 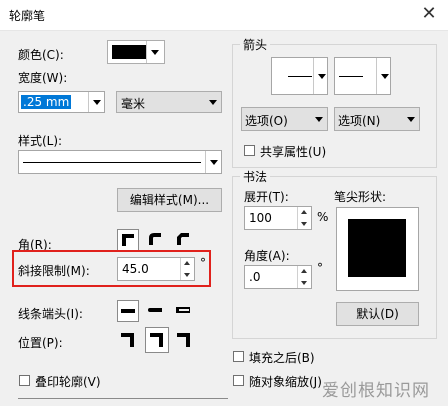 I want to click on width-select: .25 mm, so click(x=61, y=102).